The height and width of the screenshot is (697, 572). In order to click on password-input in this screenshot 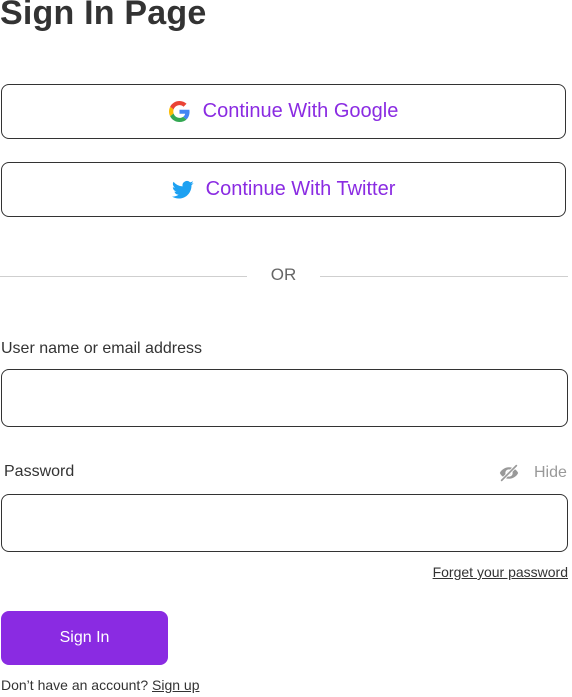, I will do `click(284, 523)`.